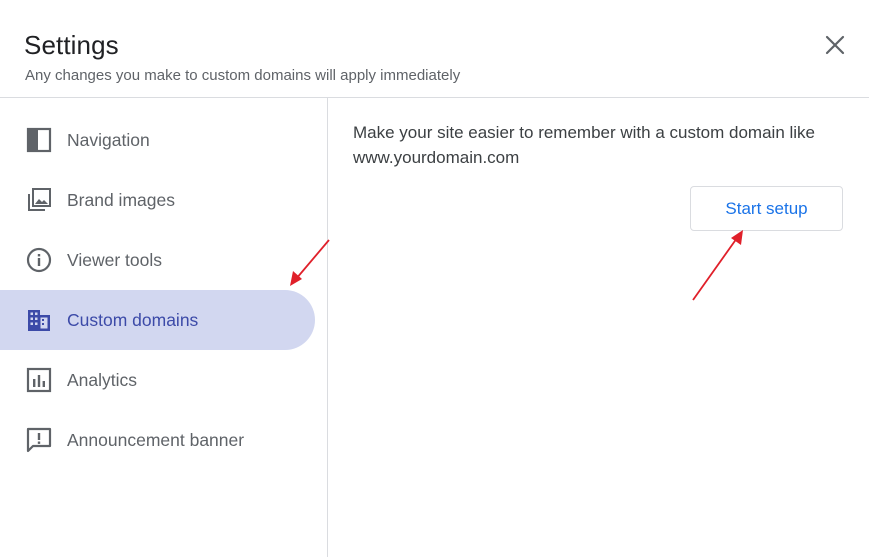 Image resolution: width=869 pixels, height=557 pixels. I want to click on analytics-icon, so click(39, 380).